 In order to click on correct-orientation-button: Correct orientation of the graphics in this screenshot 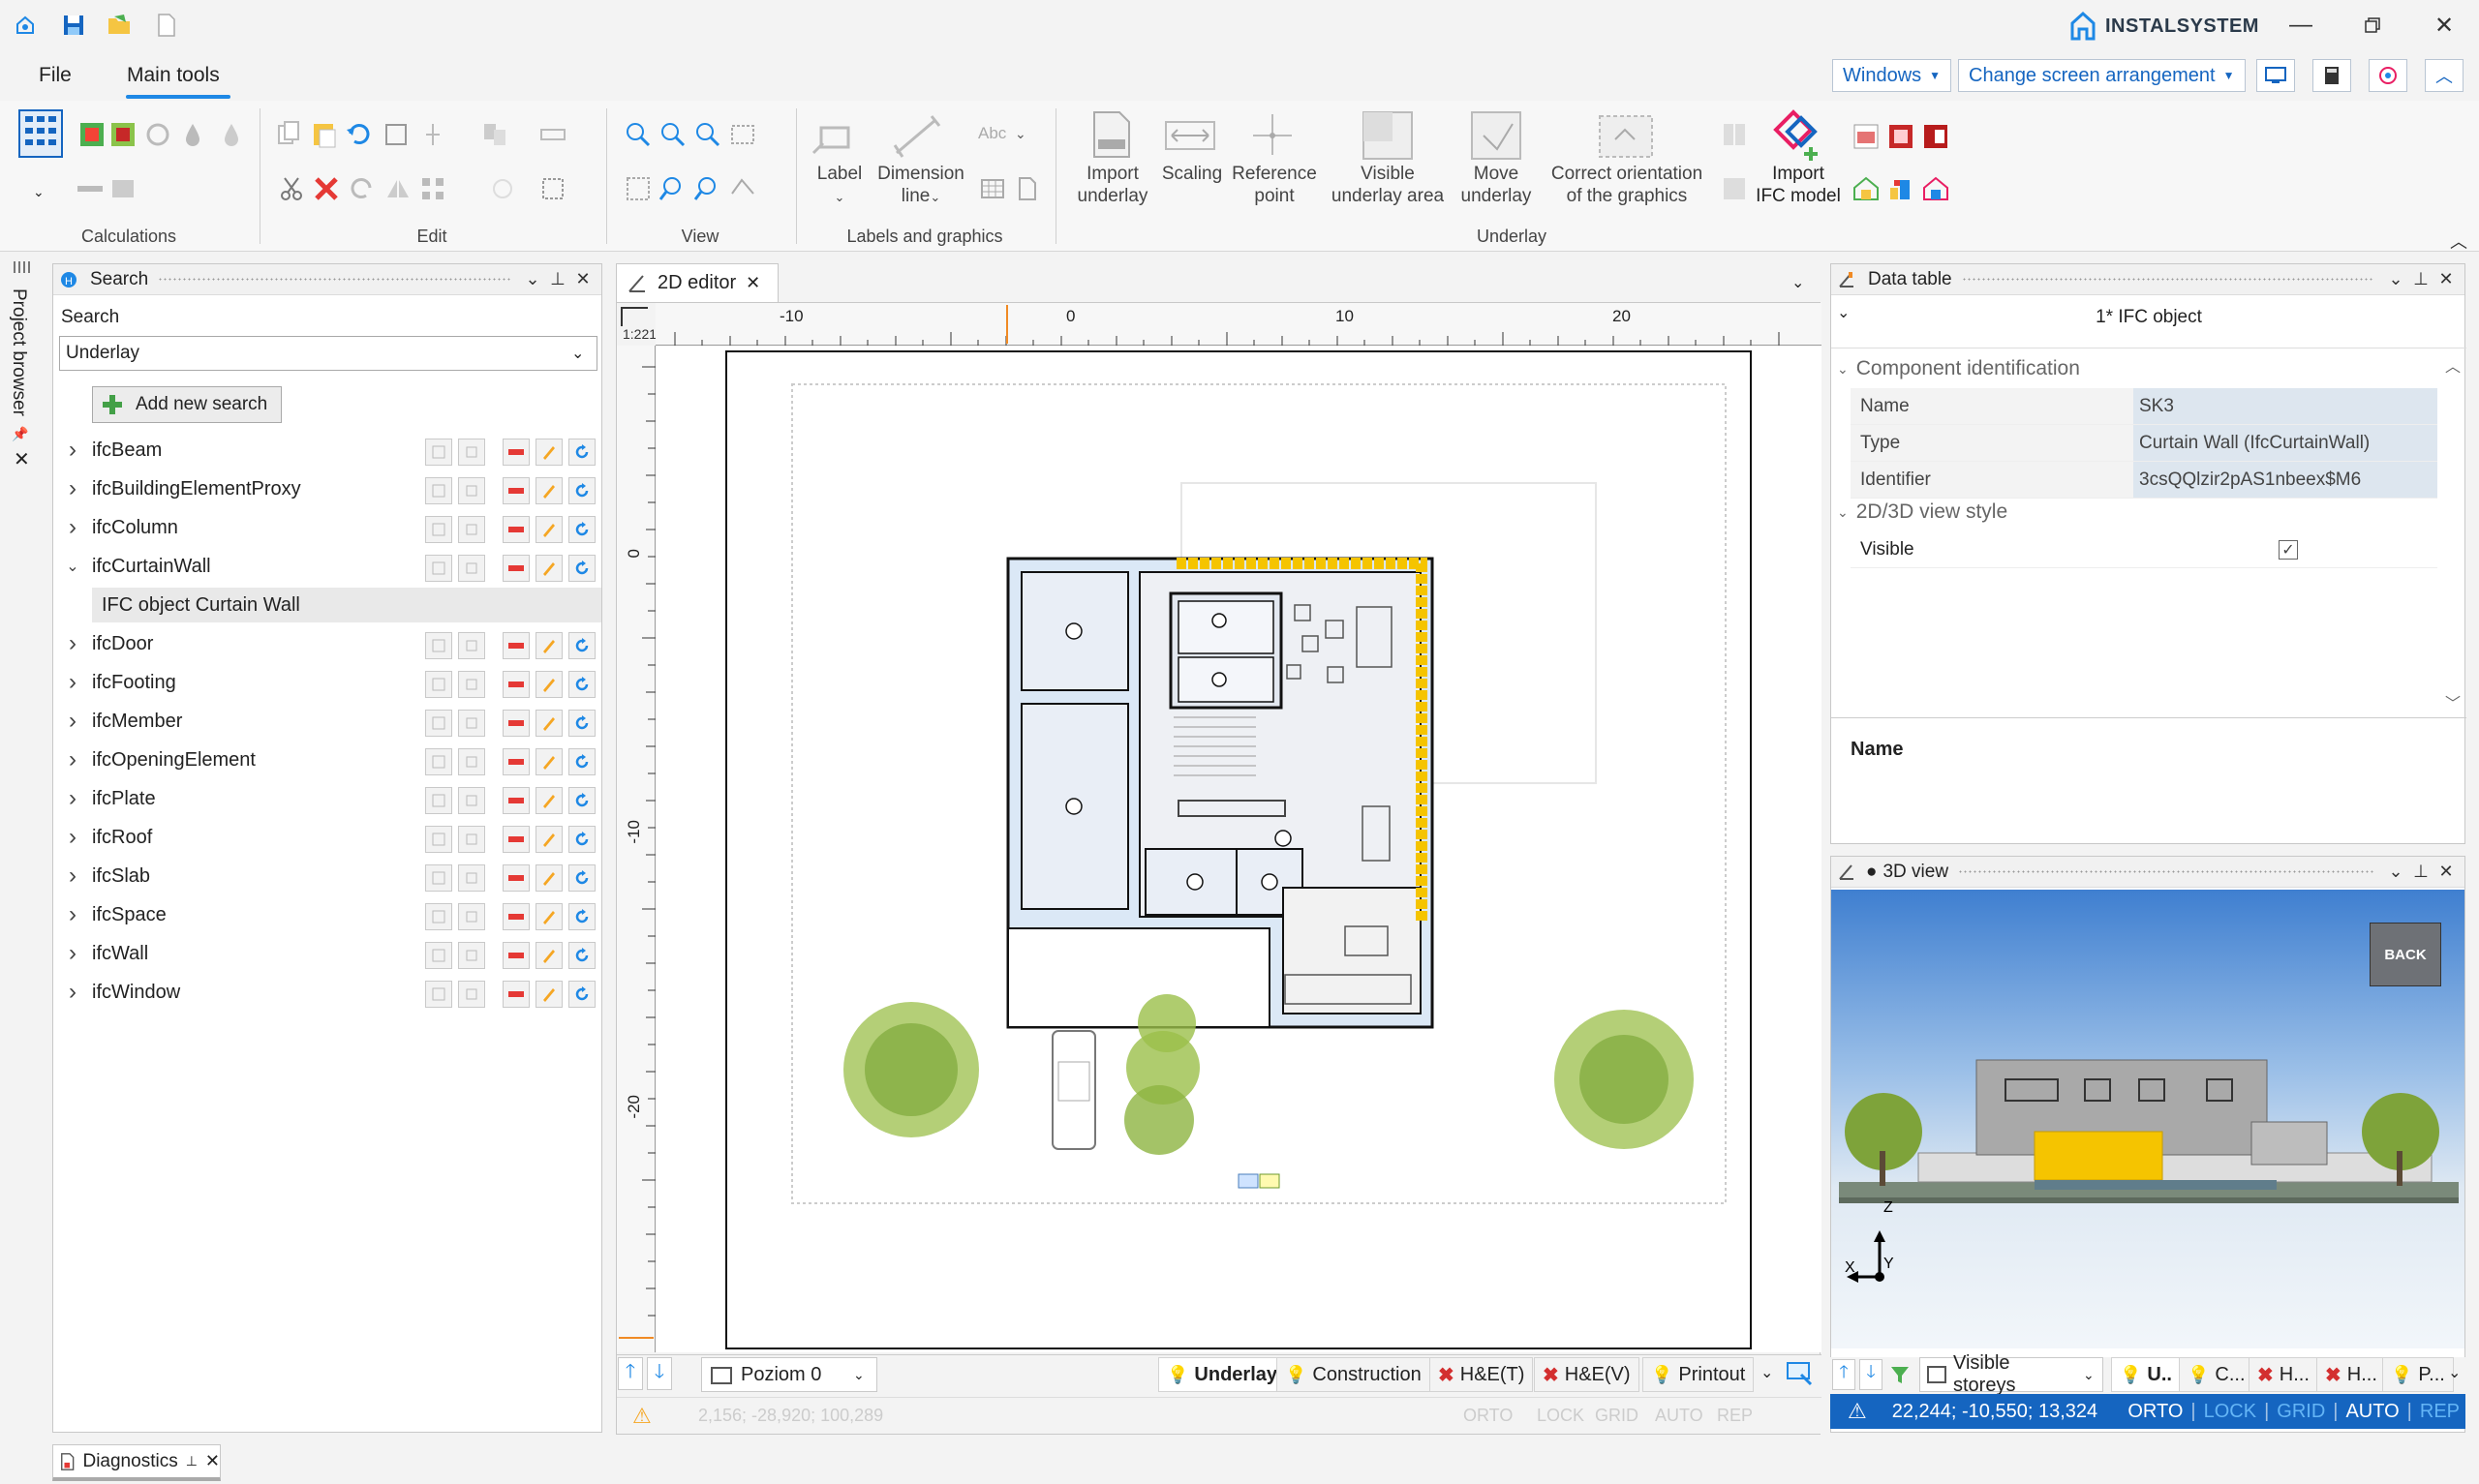, I will do `click(1627, 185)`.